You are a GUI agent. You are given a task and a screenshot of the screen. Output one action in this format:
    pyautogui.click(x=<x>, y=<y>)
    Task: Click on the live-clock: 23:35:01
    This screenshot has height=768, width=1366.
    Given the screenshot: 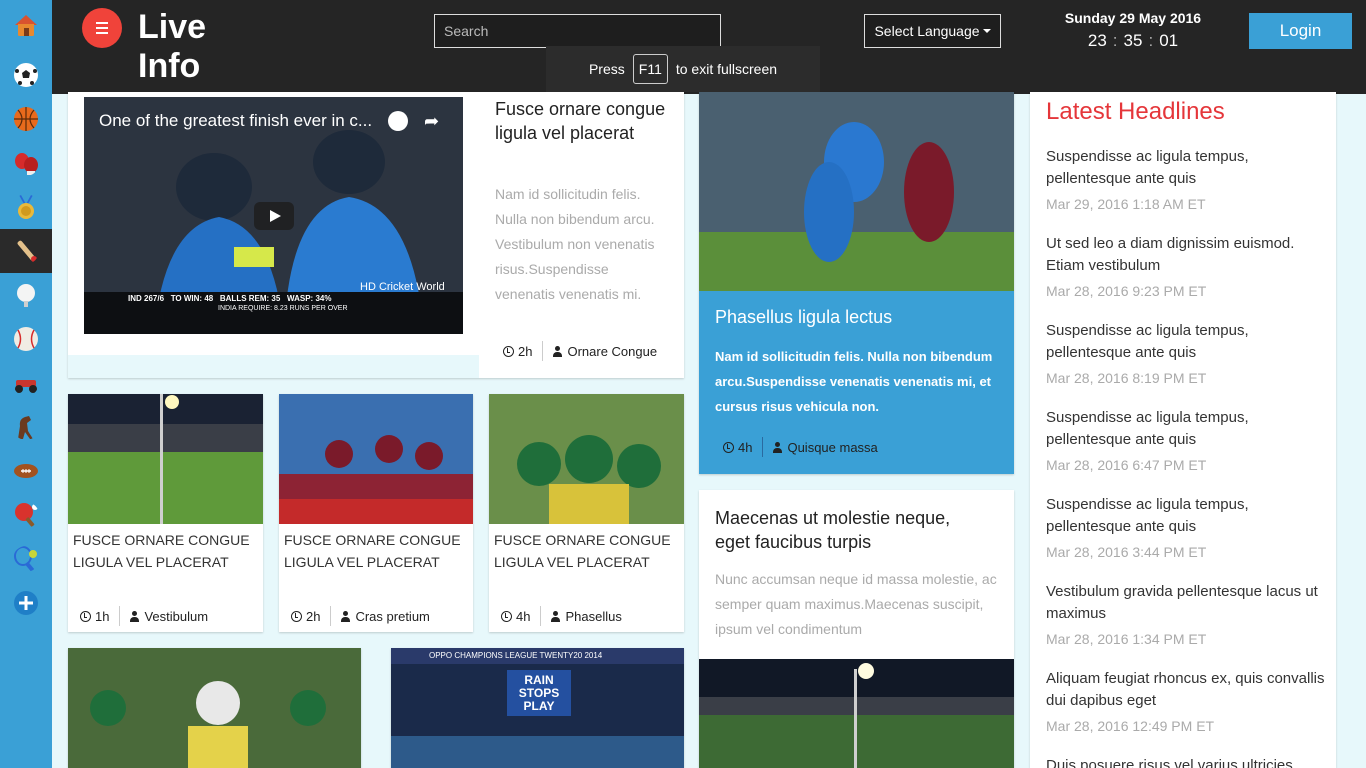 What is the action you would take?
    pyautogui.click(x=1133, y=40)
    